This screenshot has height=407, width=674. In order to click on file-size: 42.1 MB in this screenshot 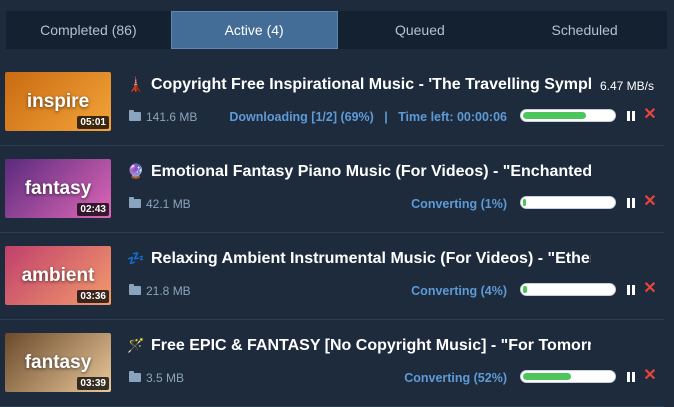, I will do `click(168, 204)`.